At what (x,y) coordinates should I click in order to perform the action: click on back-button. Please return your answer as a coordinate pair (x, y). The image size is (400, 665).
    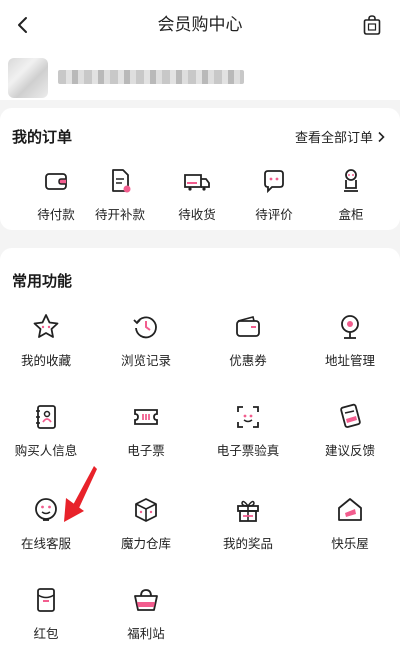
    Looking at the image, I should click on (23, 25).